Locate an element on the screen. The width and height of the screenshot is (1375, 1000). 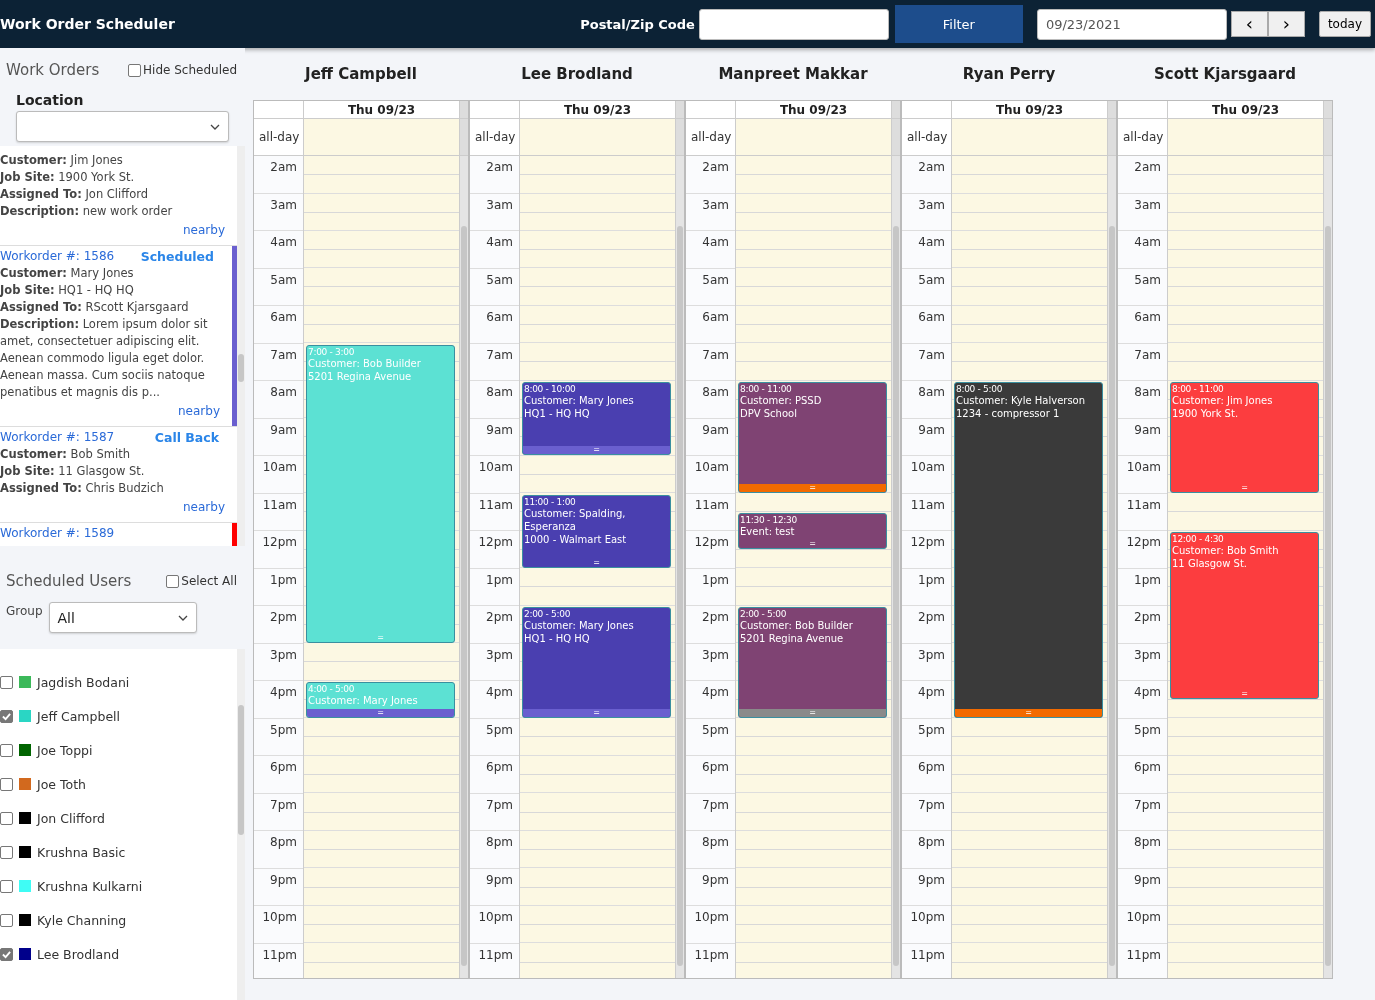
postal-code-field is located at coordinates (793, 24).